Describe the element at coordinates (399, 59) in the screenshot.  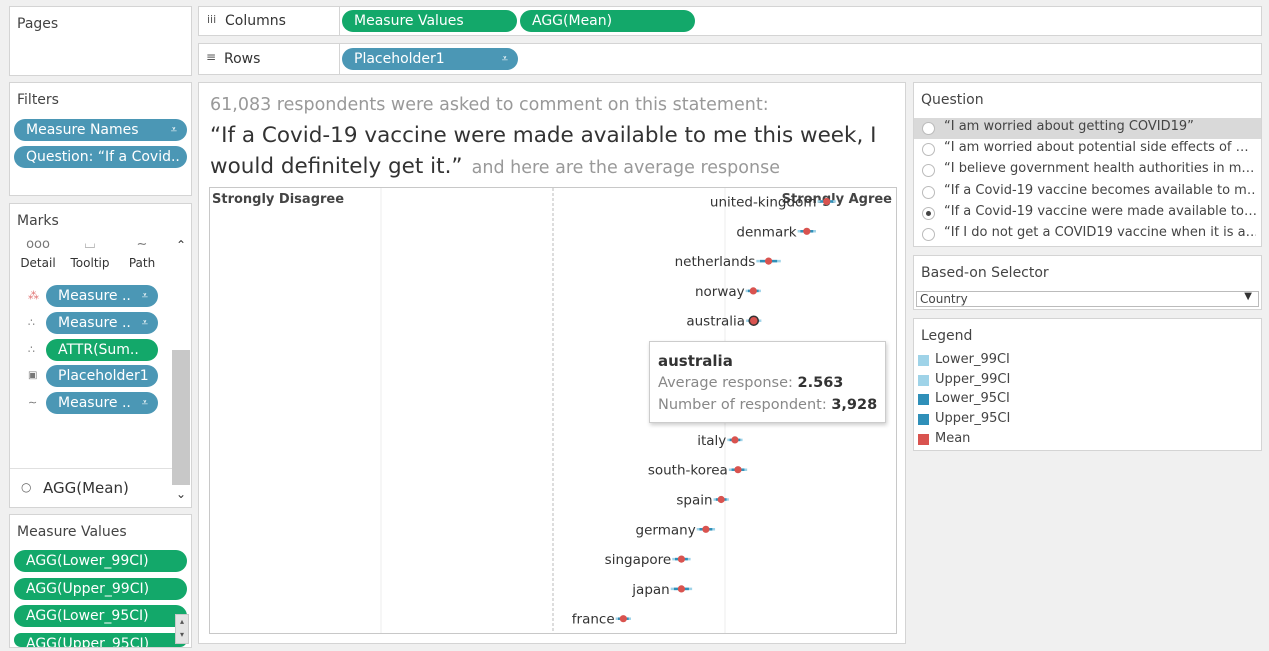
I see `rows-pill-label: Placeholder1` at that location.